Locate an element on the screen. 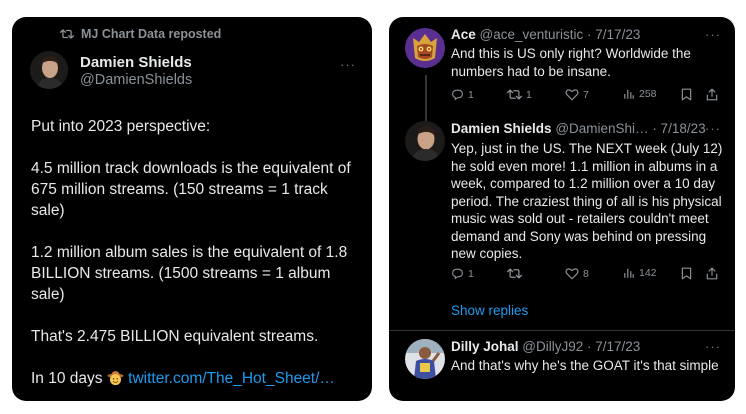  reply-author-name: Damien Shields is located at coordinates (501, 128).